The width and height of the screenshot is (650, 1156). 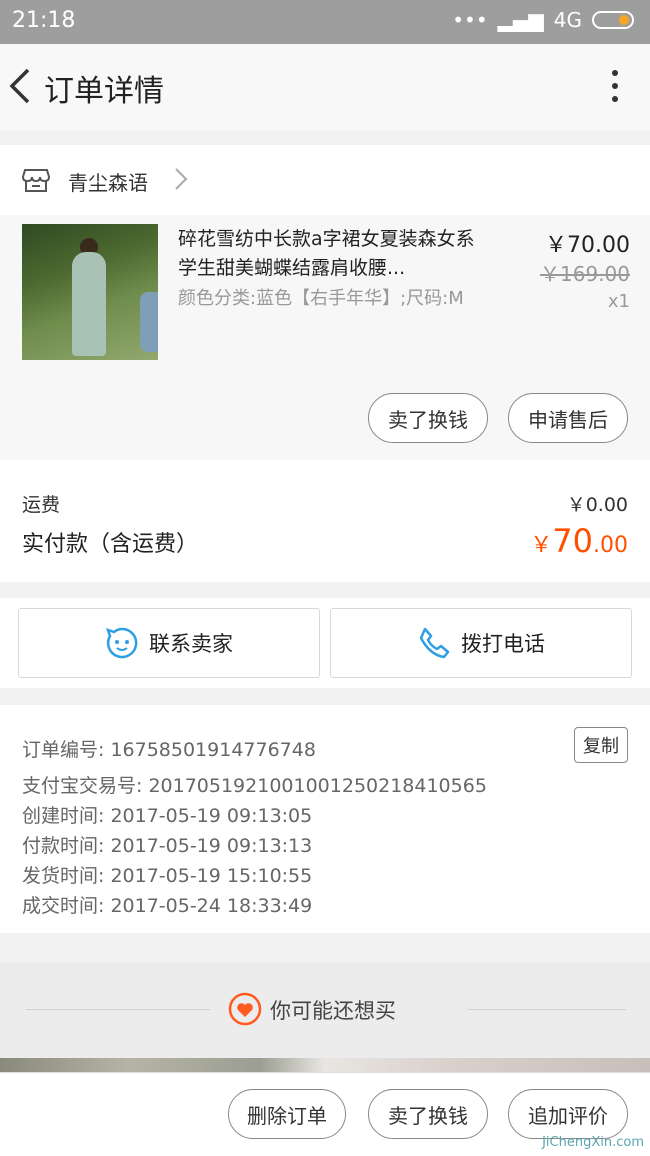 I want to click on product-price: ￥70.00, so click(x=587, y=245).